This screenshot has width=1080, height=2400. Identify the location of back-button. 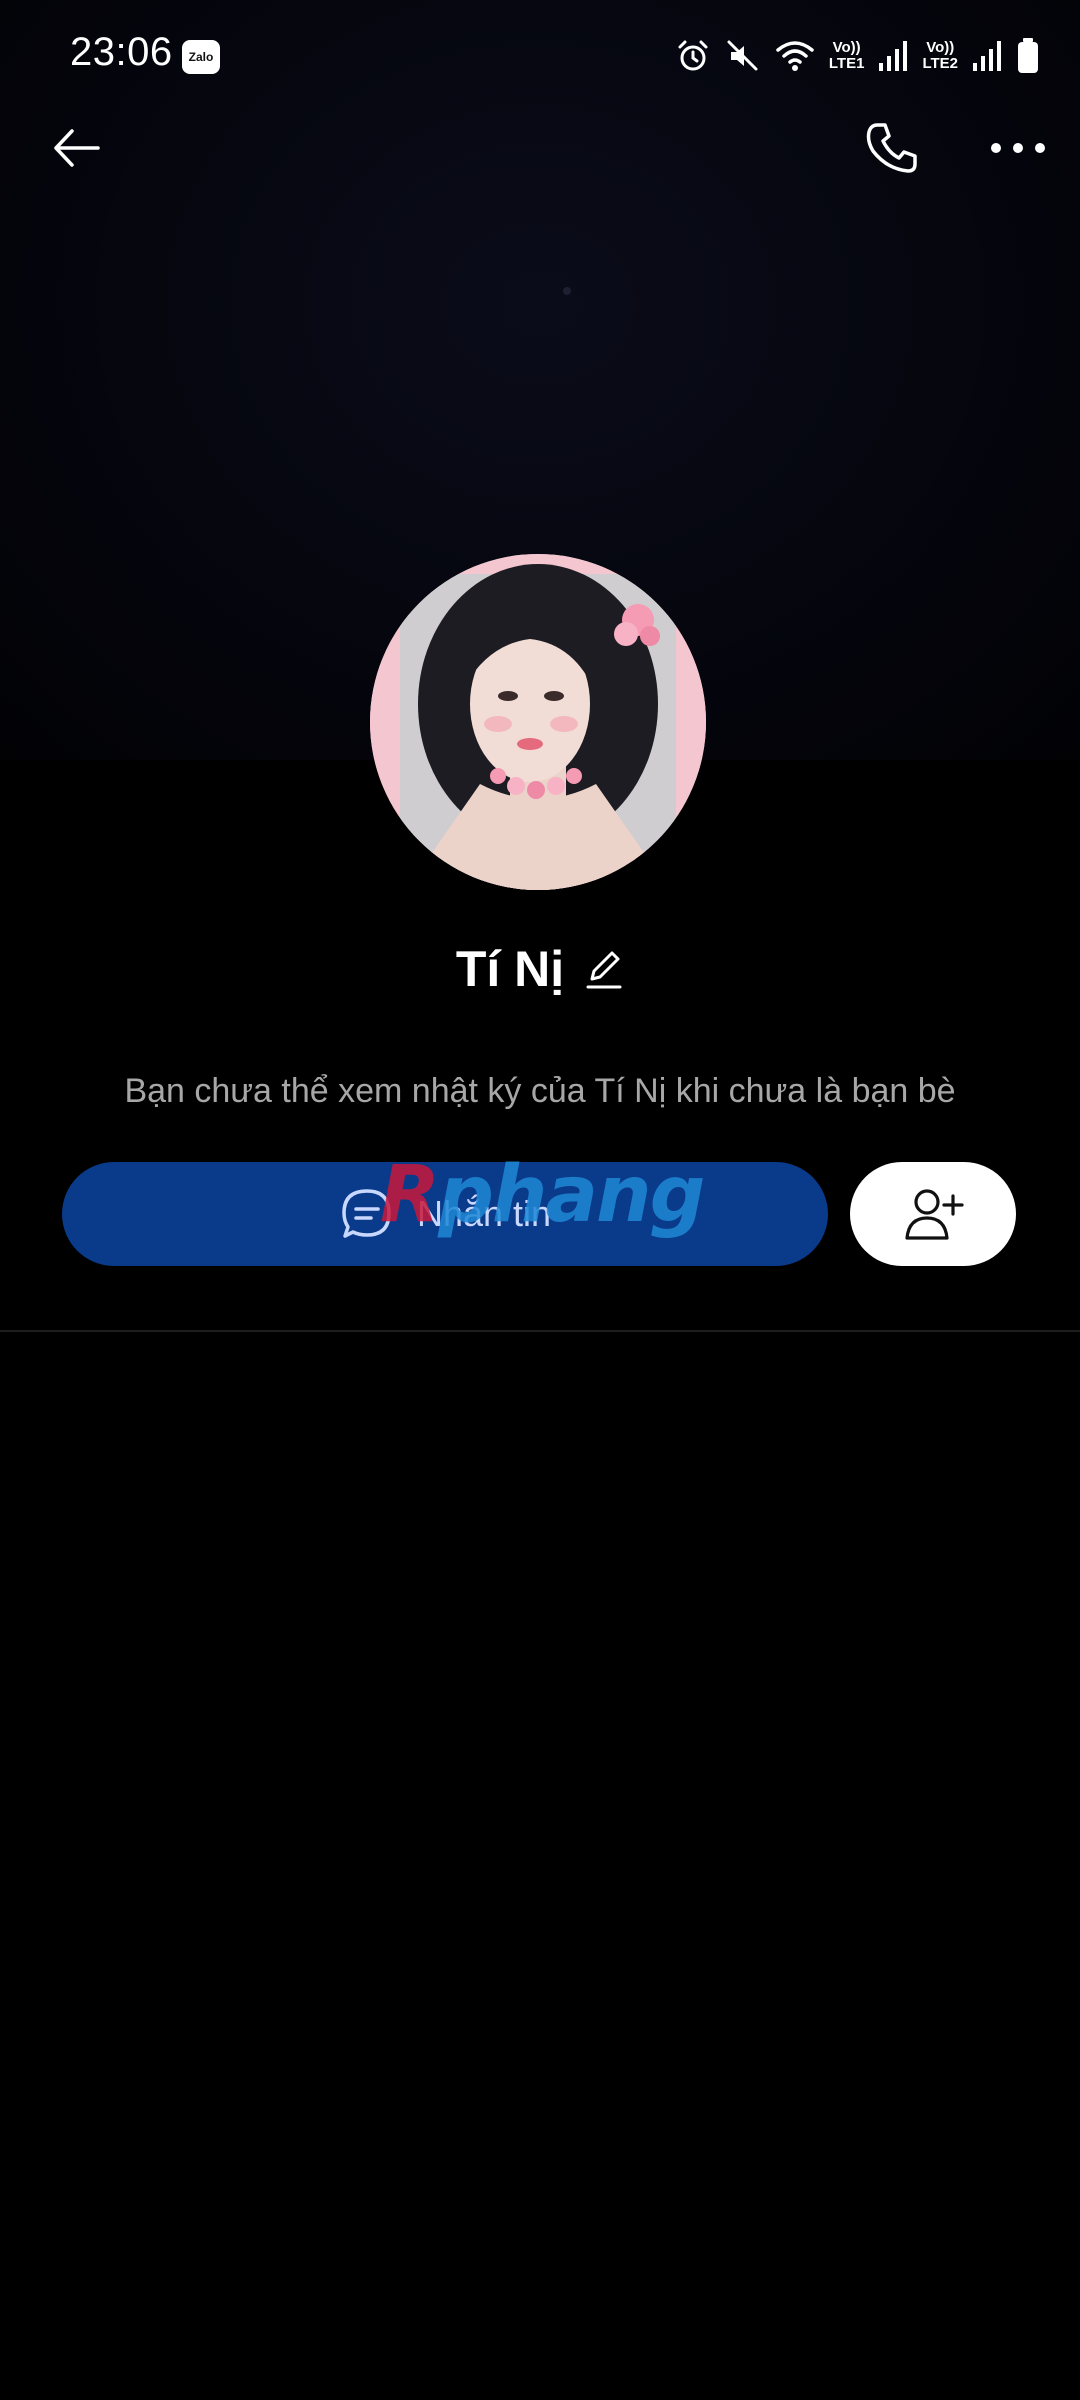
(76, 148).